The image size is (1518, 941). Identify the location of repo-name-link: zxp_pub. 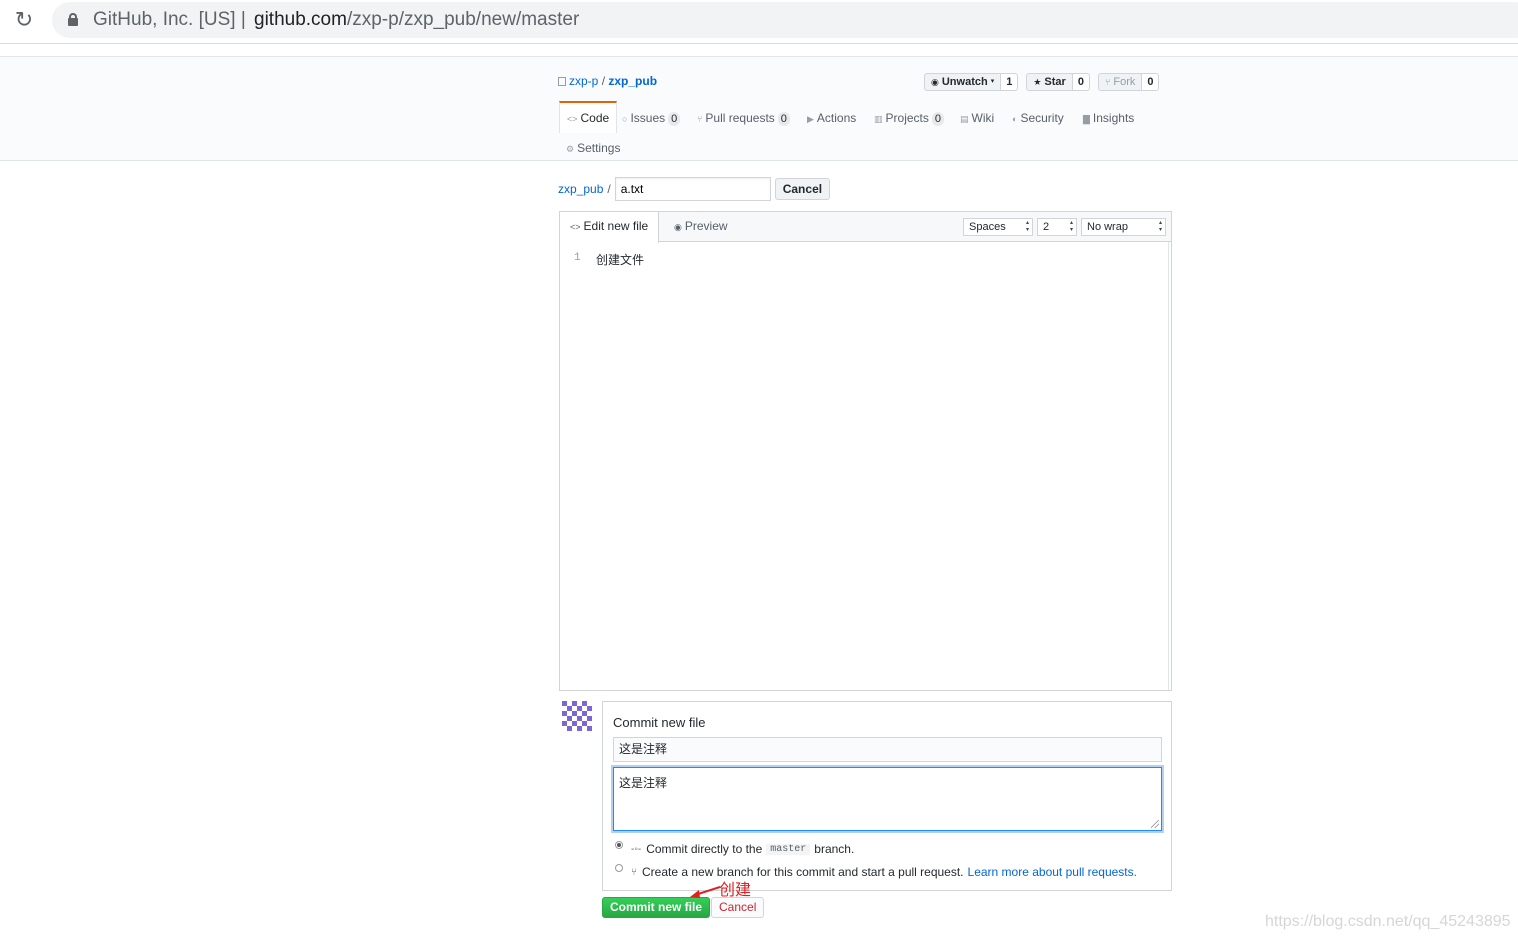
(632, 81).